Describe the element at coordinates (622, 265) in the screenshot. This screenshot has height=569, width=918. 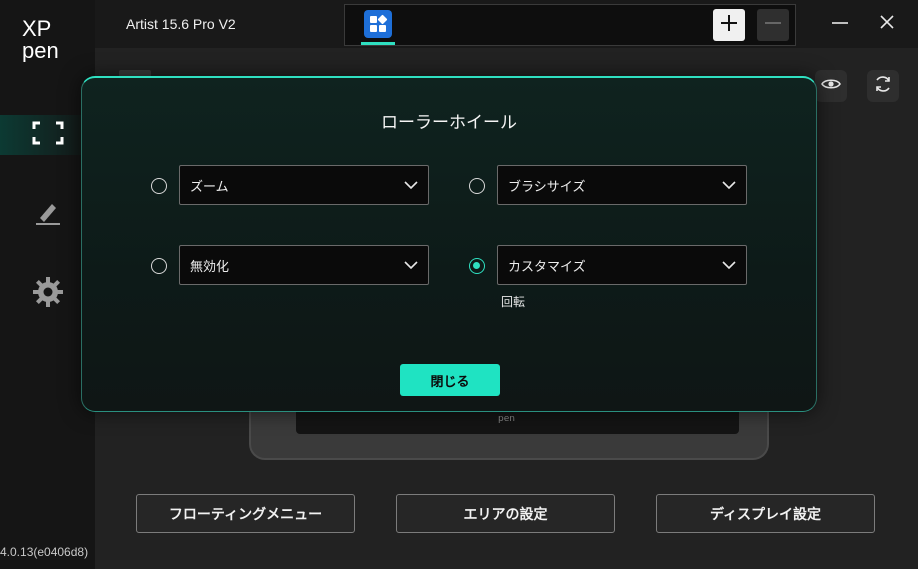
I see `custom-select: カスタマイズ` at that location.